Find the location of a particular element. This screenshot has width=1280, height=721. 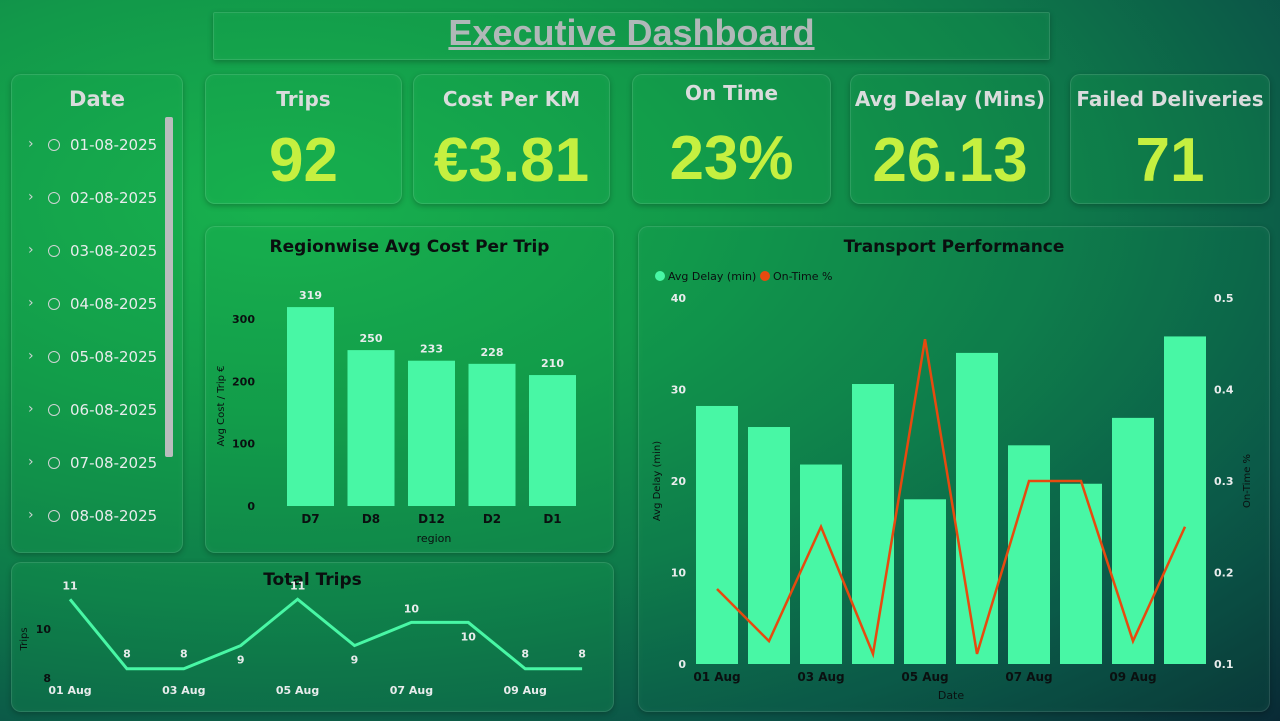

kpi-card-on-time: On Time 23% is located at coordinates (731, 139).